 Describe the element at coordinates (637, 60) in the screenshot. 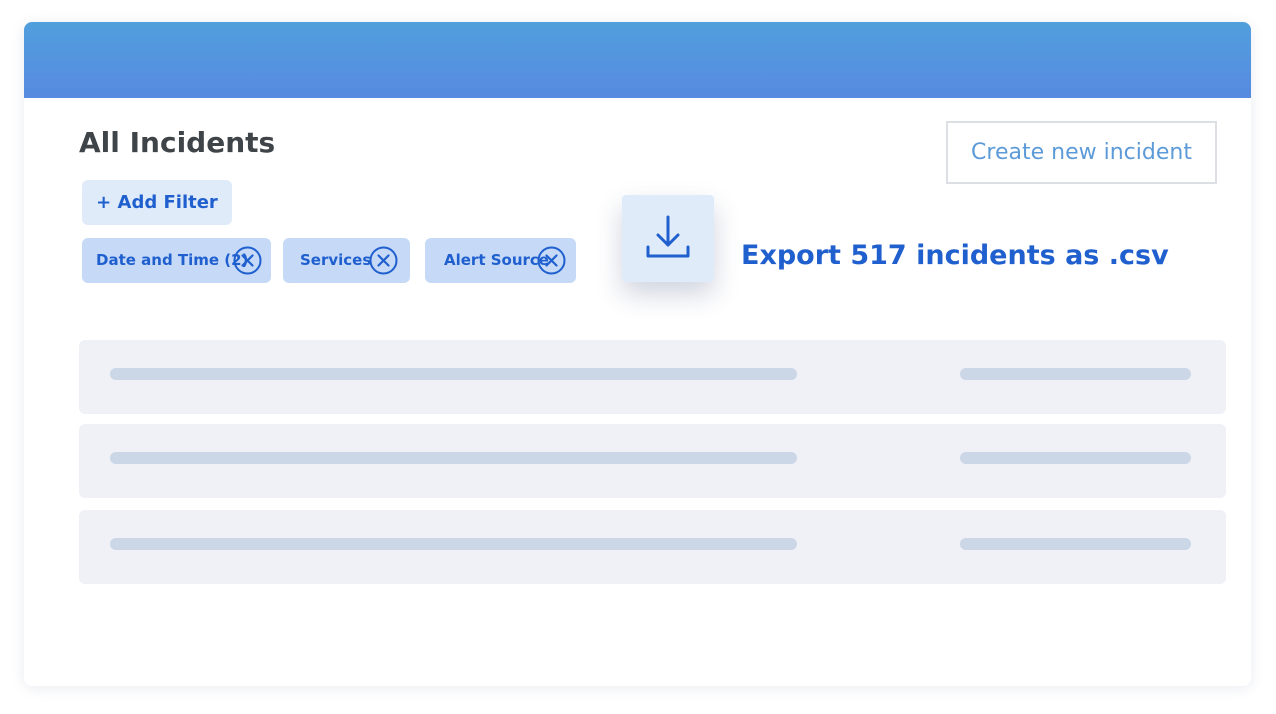

I see `header-bar` at that location.